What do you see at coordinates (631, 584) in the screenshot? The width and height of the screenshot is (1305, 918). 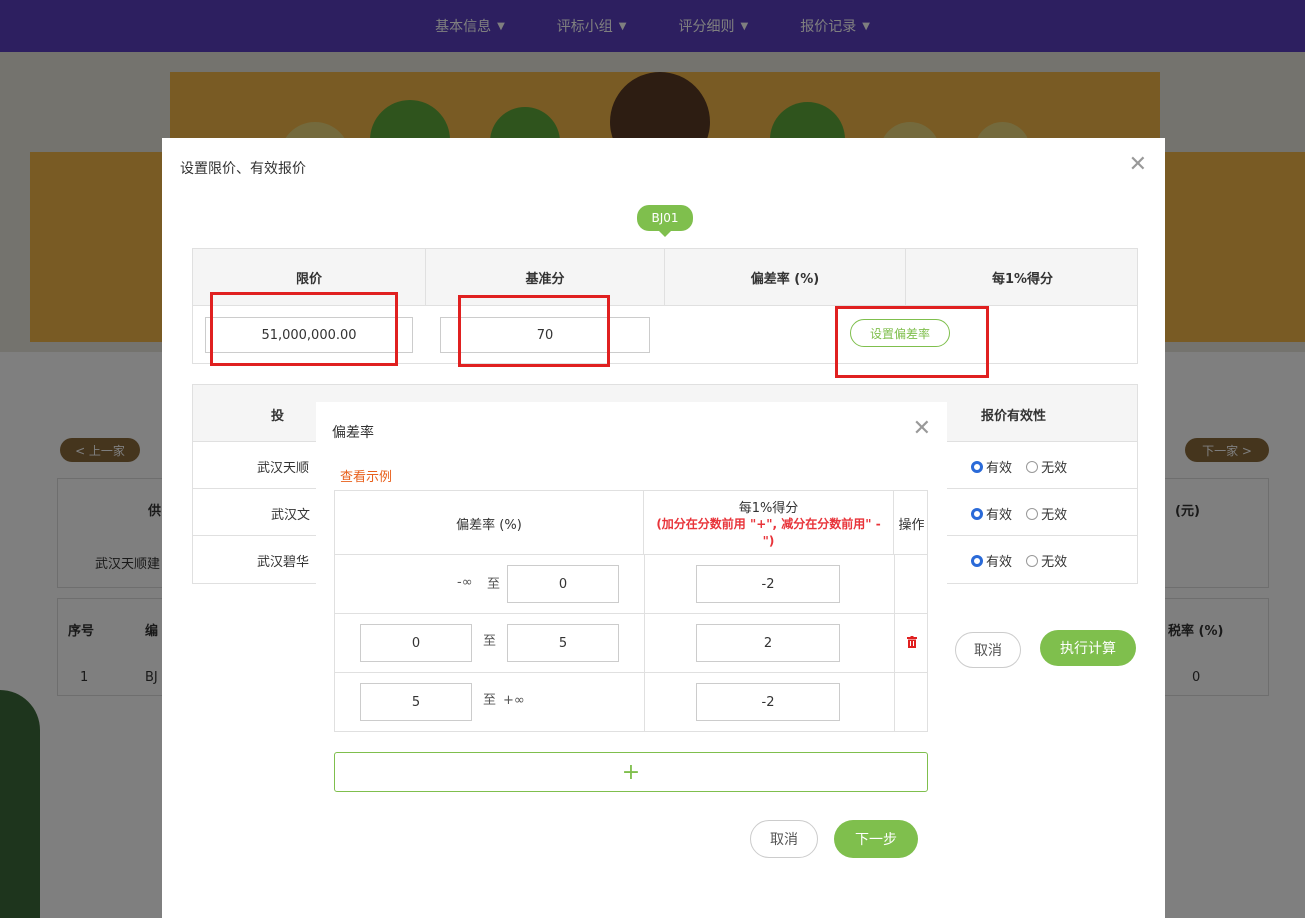 I see `table-row: -∞ 至 0 -2` at bounding box center [631, 584].